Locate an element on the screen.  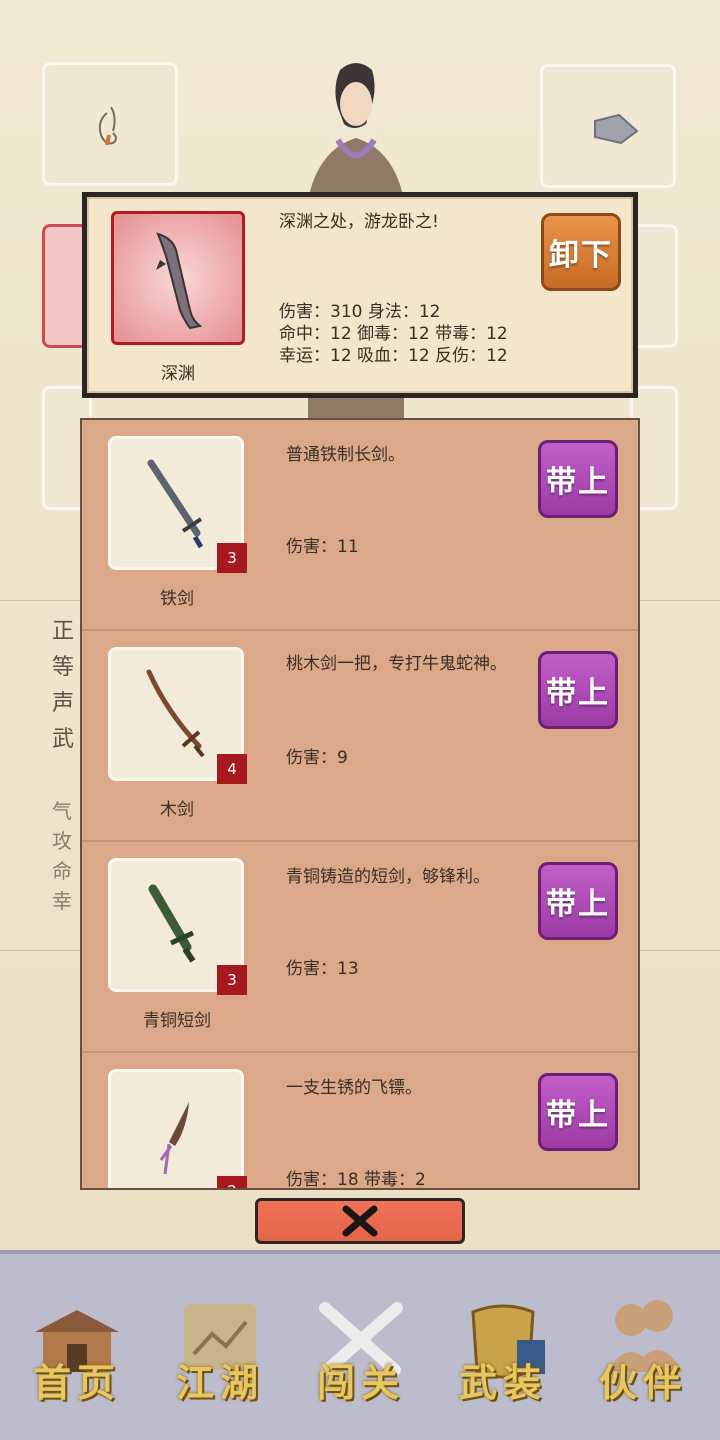
item-description: 青铜铸造的短剑，够锋利。 is located at coordinates (388, 877).